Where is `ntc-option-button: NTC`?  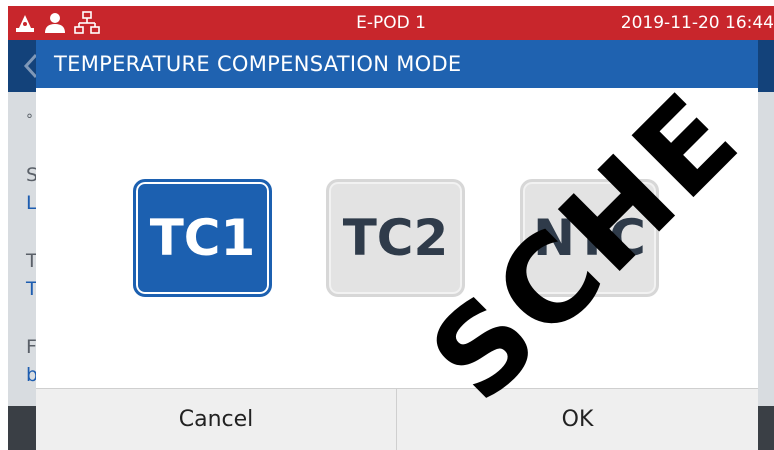
ntc-option-button: NTC is located at coordinates (589, 238).